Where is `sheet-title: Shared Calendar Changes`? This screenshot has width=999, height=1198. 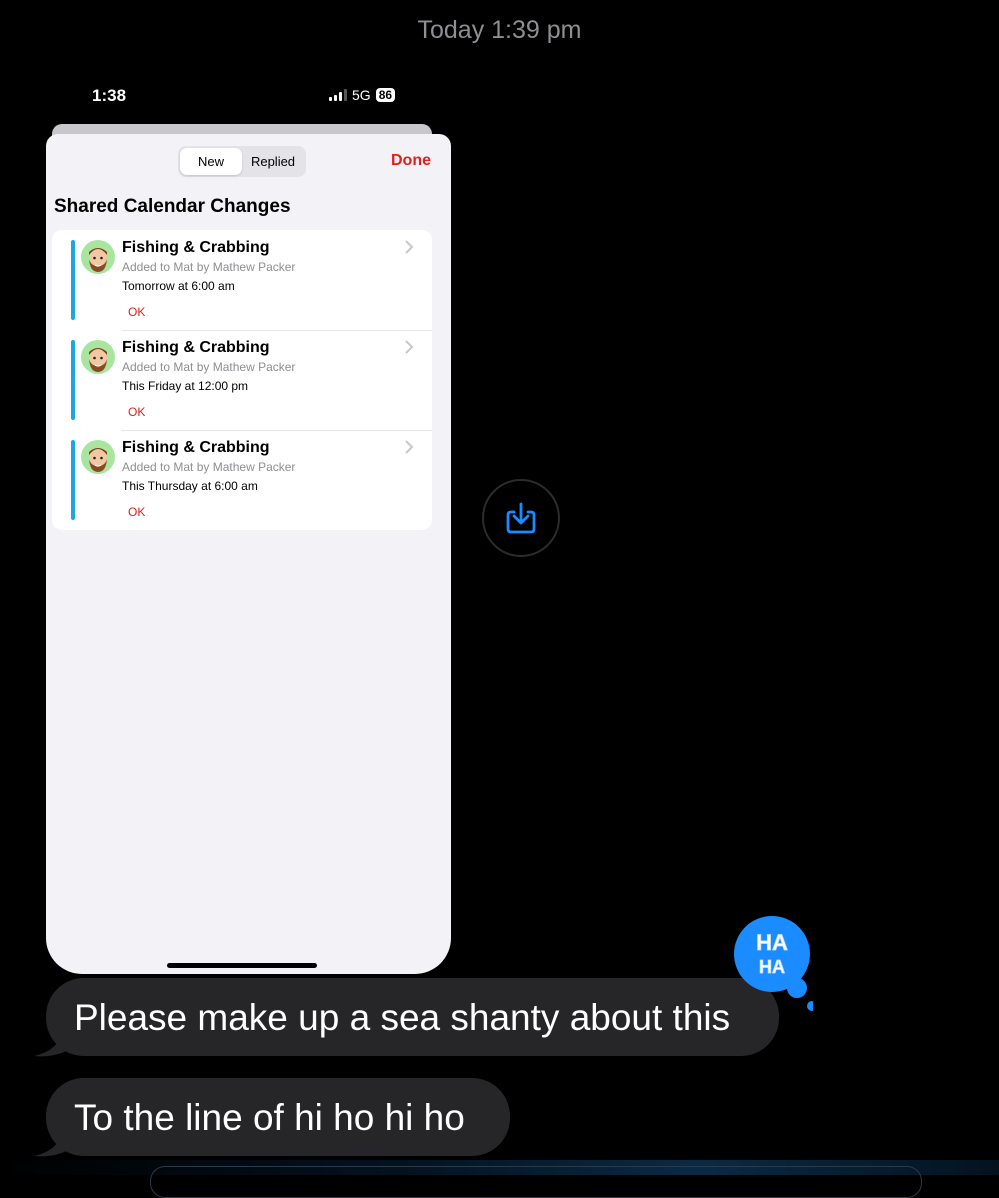
sheet-title: Shared Calendar Changes is located at coordinates (172, 206).